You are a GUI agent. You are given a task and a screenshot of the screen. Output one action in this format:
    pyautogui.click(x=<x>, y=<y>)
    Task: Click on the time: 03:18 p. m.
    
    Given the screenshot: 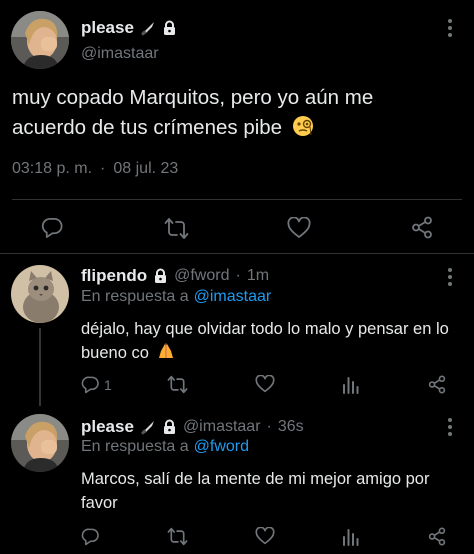 What is the action you would take?
    pyautogui.click(x=52, y=168)
    